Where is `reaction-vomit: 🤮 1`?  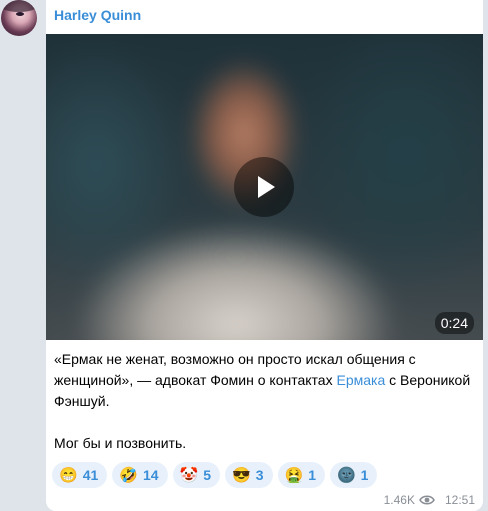 reaction-vomit: 🤮 1 is located at coordinates (301, 475).